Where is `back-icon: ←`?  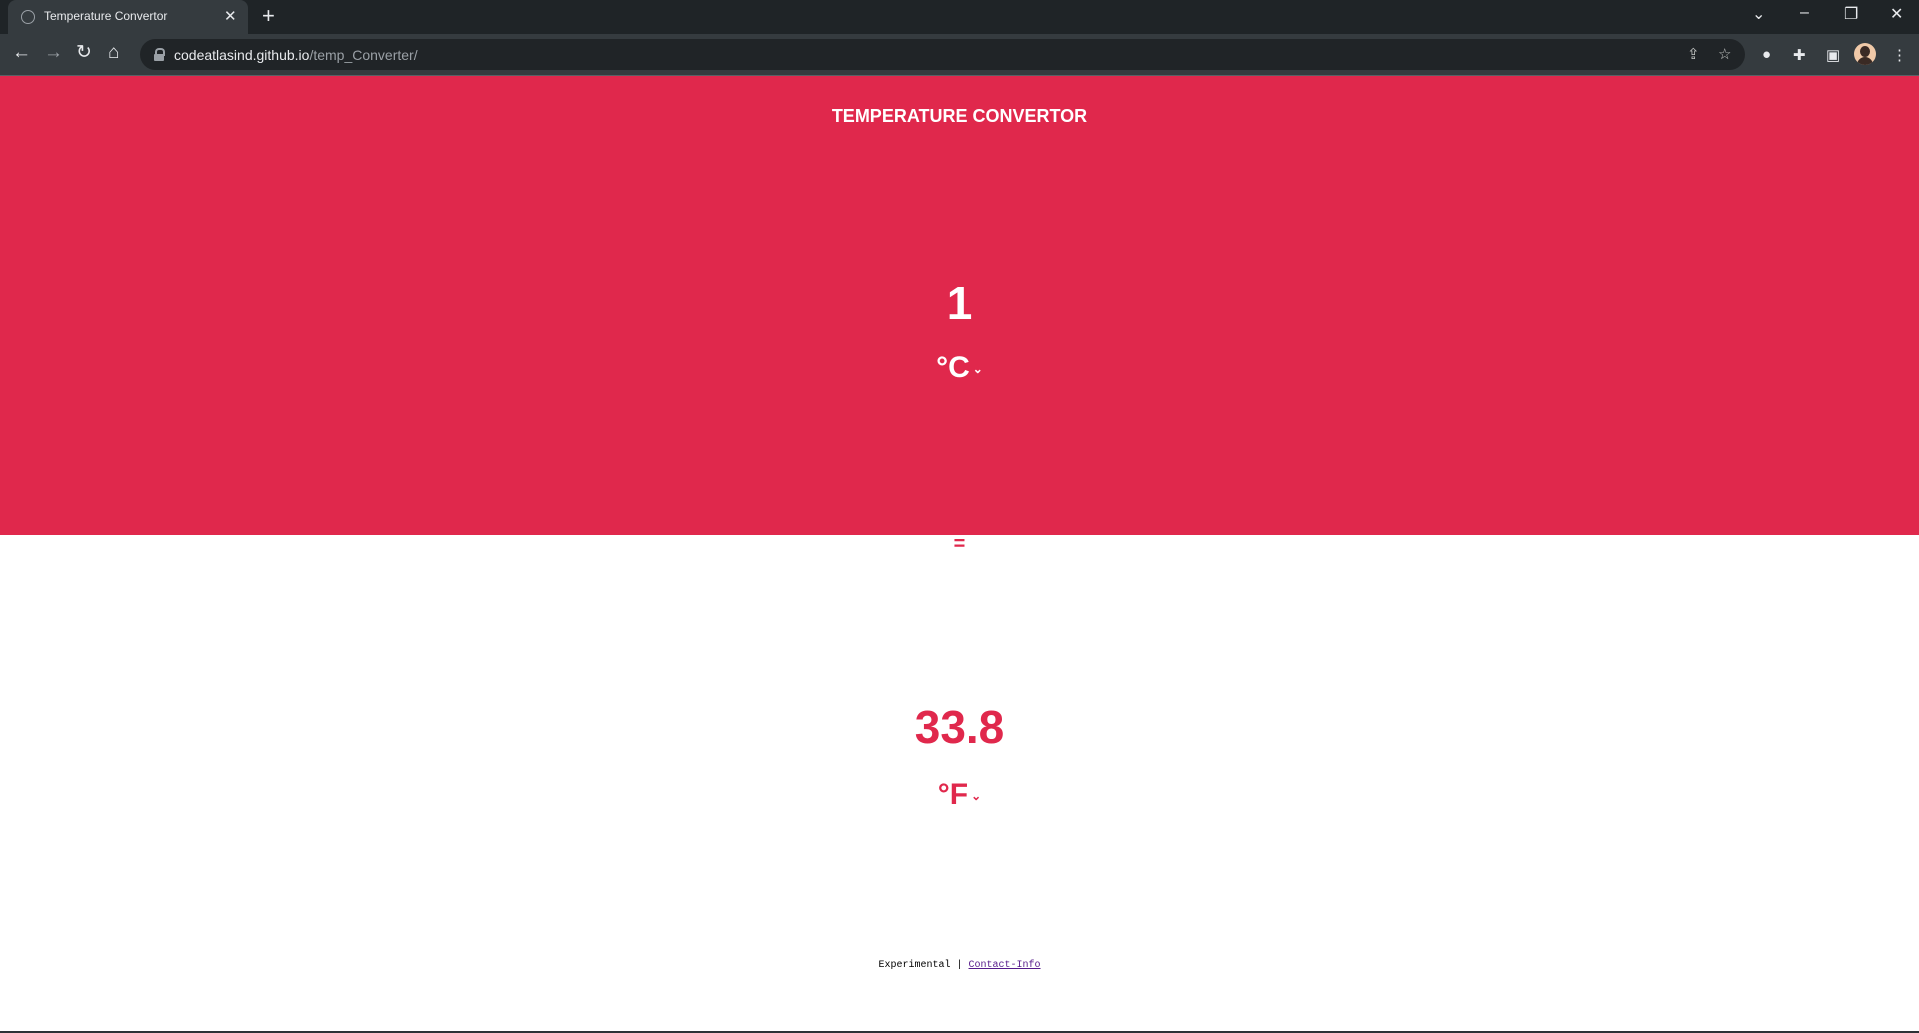 back-icon: ← is located at coordinates (21, 53).